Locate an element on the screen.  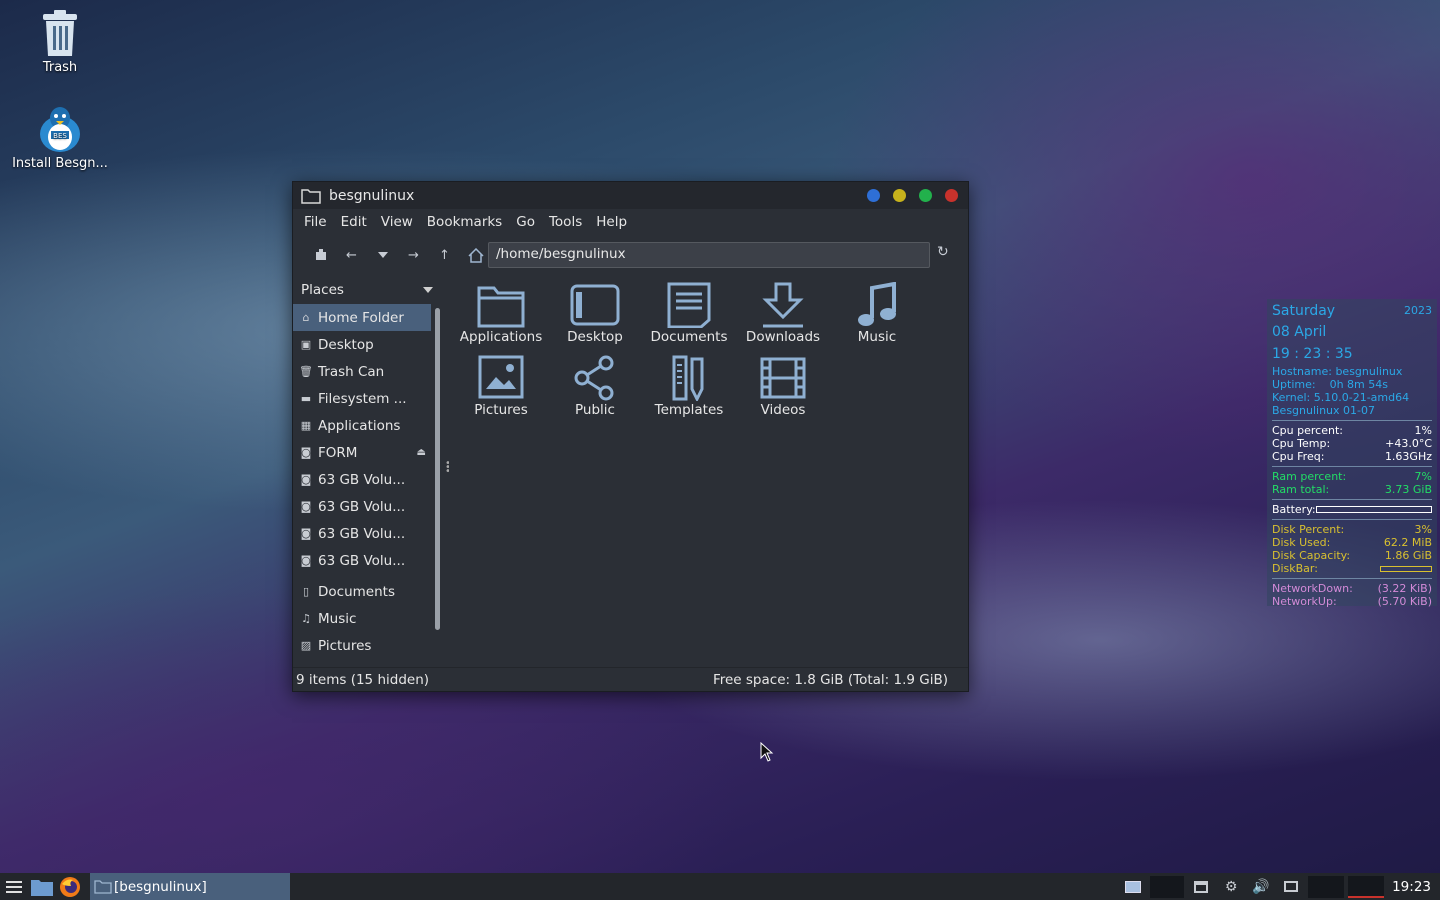
eject-icon: ⏏ is located at coordinates (421, 452).